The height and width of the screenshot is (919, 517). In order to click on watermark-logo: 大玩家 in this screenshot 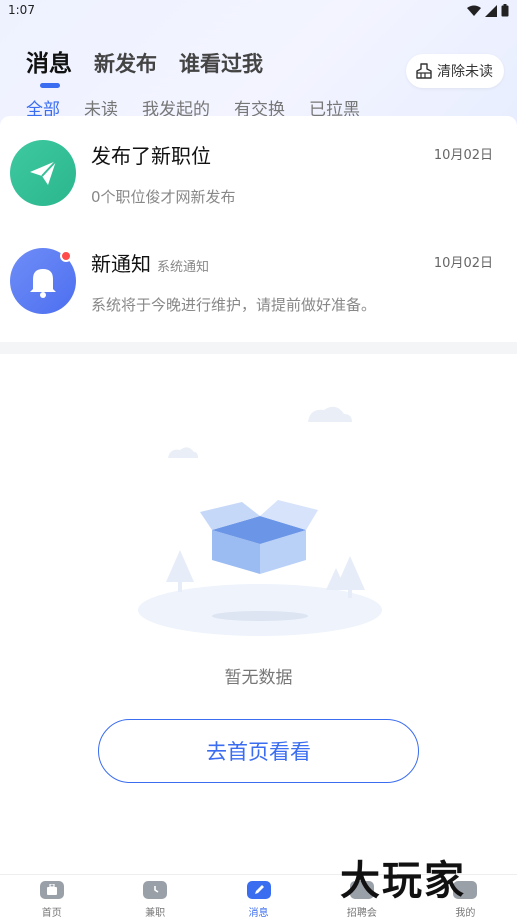, I will do `click(403, 881)`.